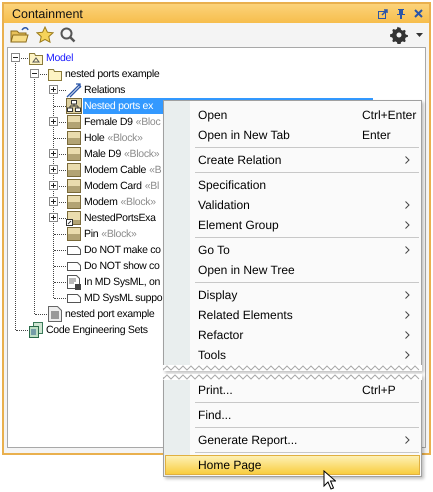  I want to click on search-icon, so click(68, 35).